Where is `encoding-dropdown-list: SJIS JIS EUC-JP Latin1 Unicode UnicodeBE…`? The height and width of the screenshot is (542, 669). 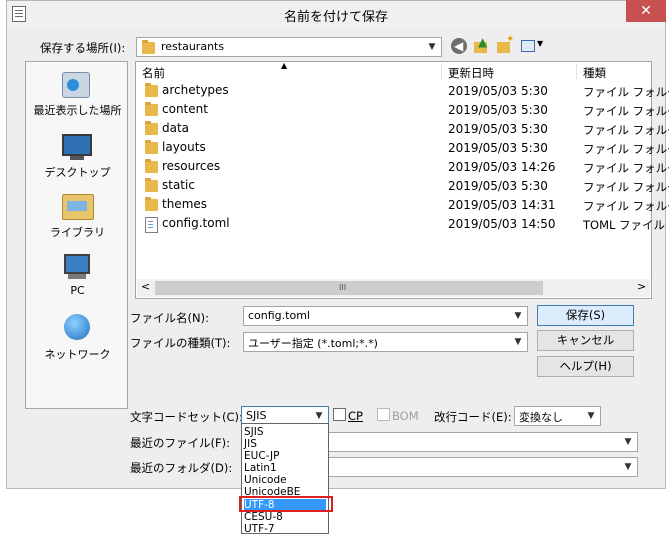 encoding-dropdown-list: SJIS JIS EUC-JP Latin1 Unicode UnicodeBE… is located at coordinates (285, 479).